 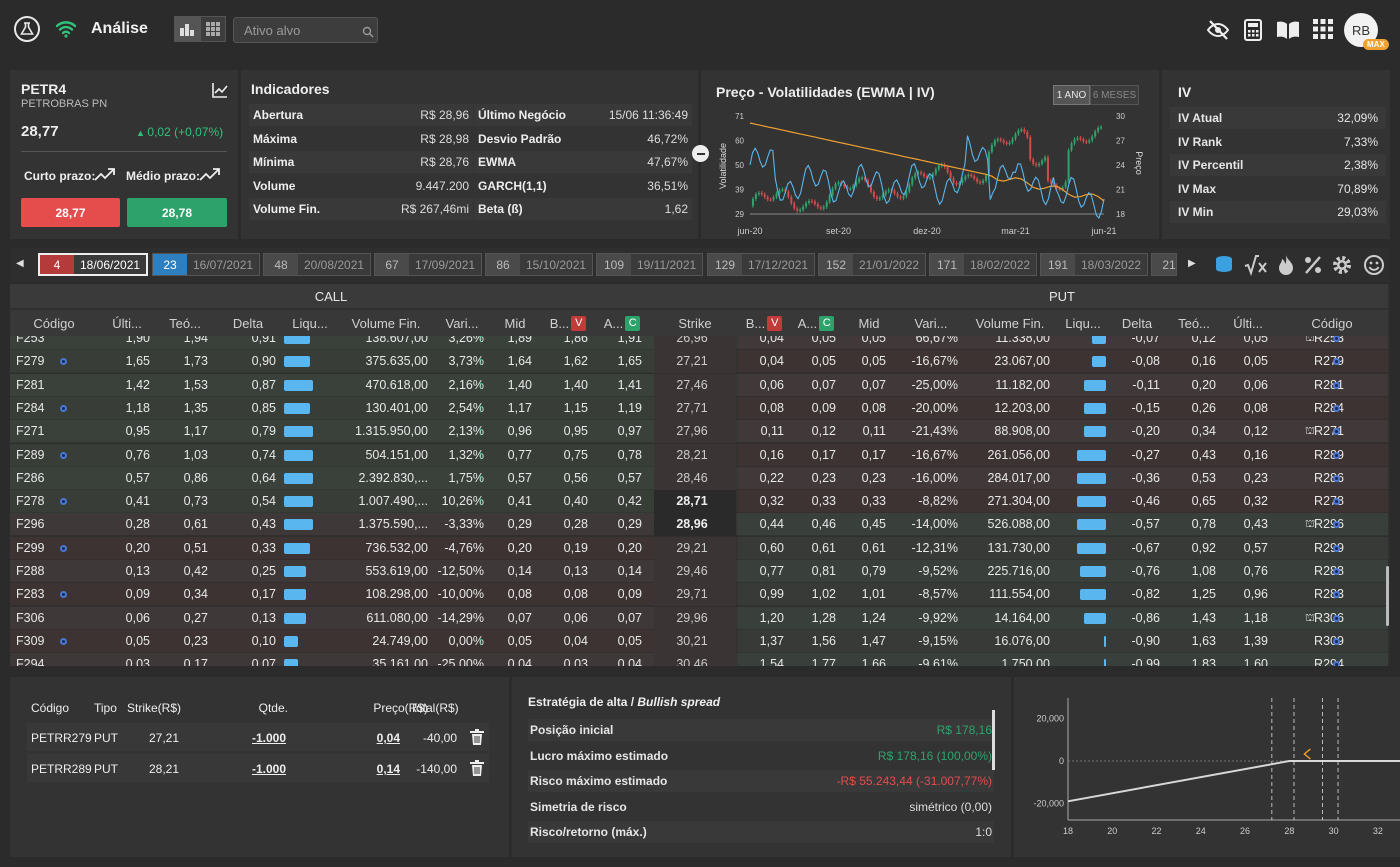 I want to click on gear-icon, so click(x=1342, y=265).